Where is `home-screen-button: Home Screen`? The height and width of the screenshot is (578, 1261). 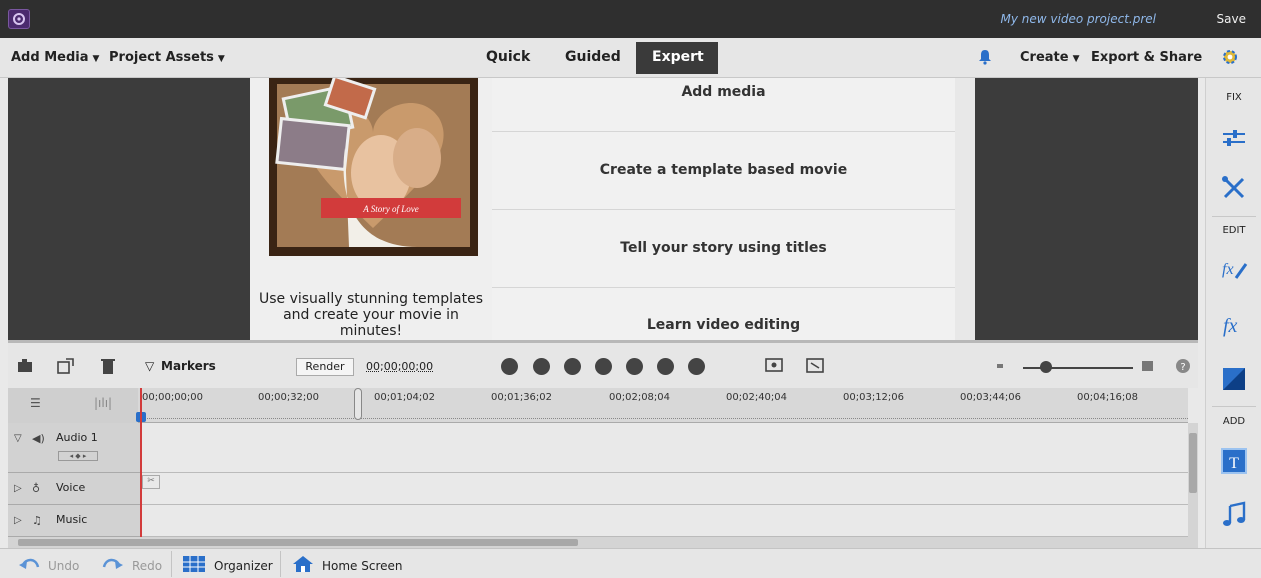 home-screen-button: Home Screen is located at coordinates (362, 566).